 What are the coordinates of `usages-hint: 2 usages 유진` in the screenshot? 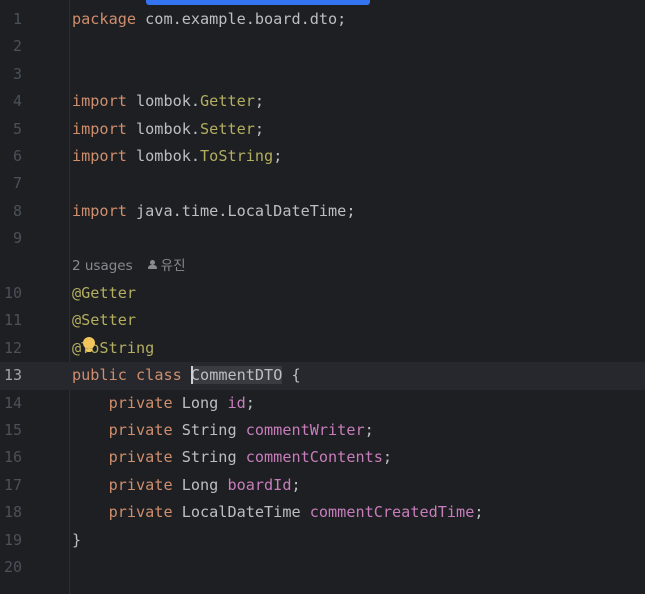 It's located at (129, 266).